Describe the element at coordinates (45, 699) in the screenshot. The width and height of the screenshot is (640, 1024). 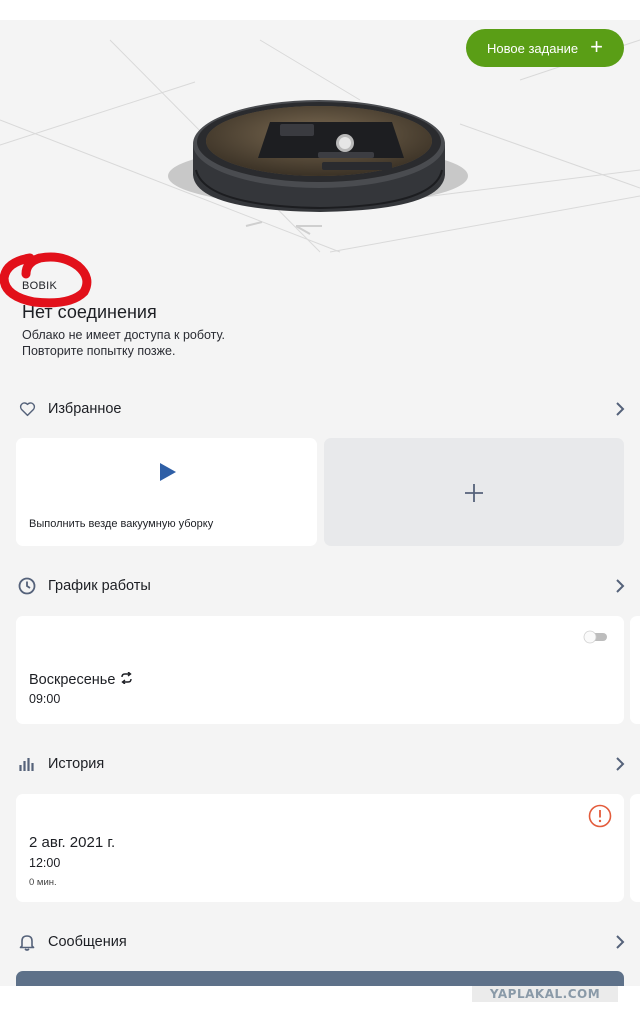
I see `schedule-time: 09:00` at that location.